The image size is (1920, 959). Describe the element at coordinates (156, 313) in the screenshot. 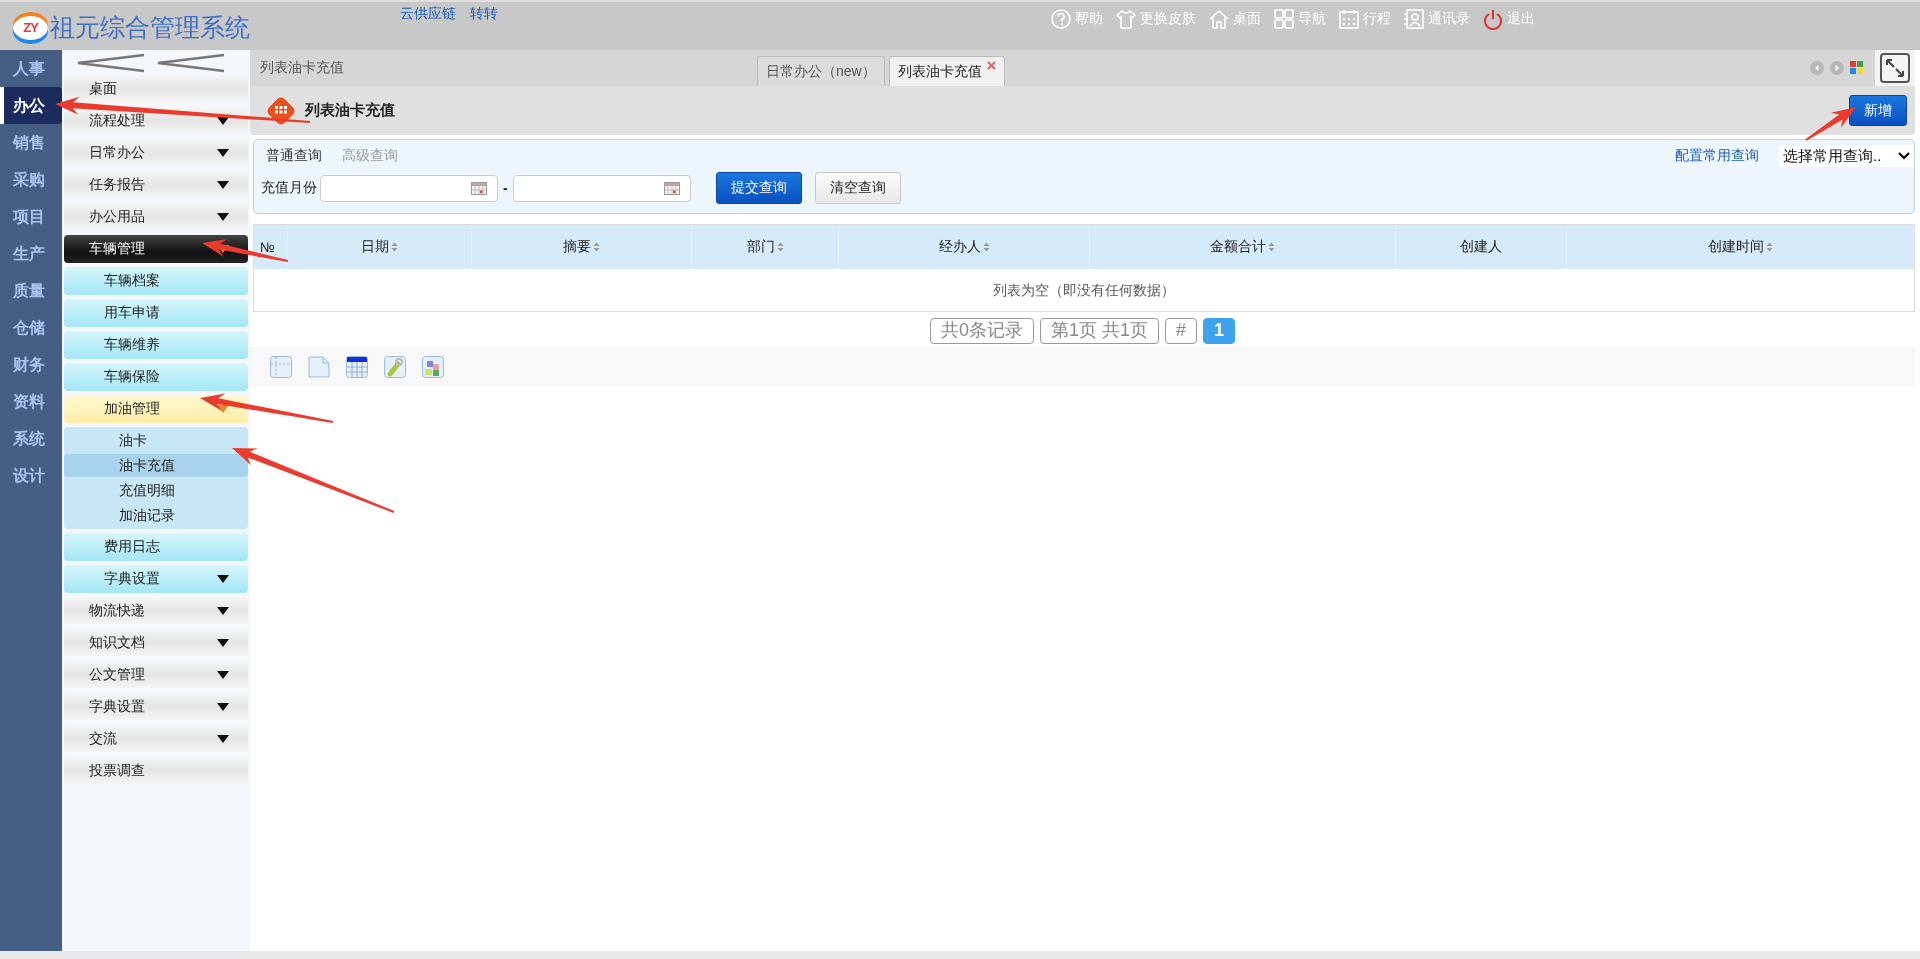

I see `sidebar-item: 用车申请` at that location.